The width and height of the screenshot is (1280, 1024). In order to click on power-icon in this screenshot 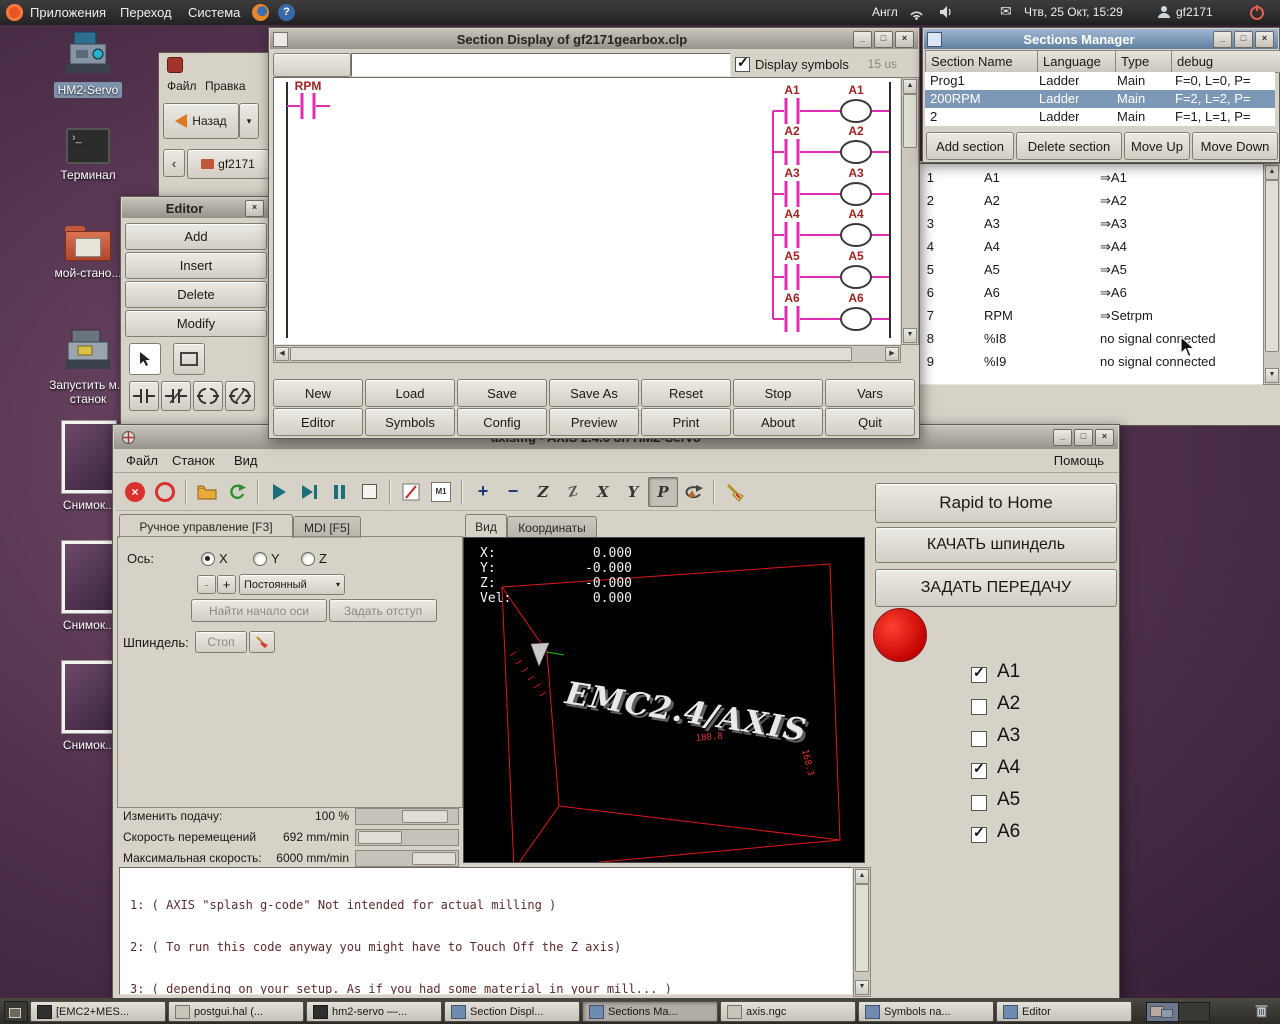, I will do `click(1257, 12)`.